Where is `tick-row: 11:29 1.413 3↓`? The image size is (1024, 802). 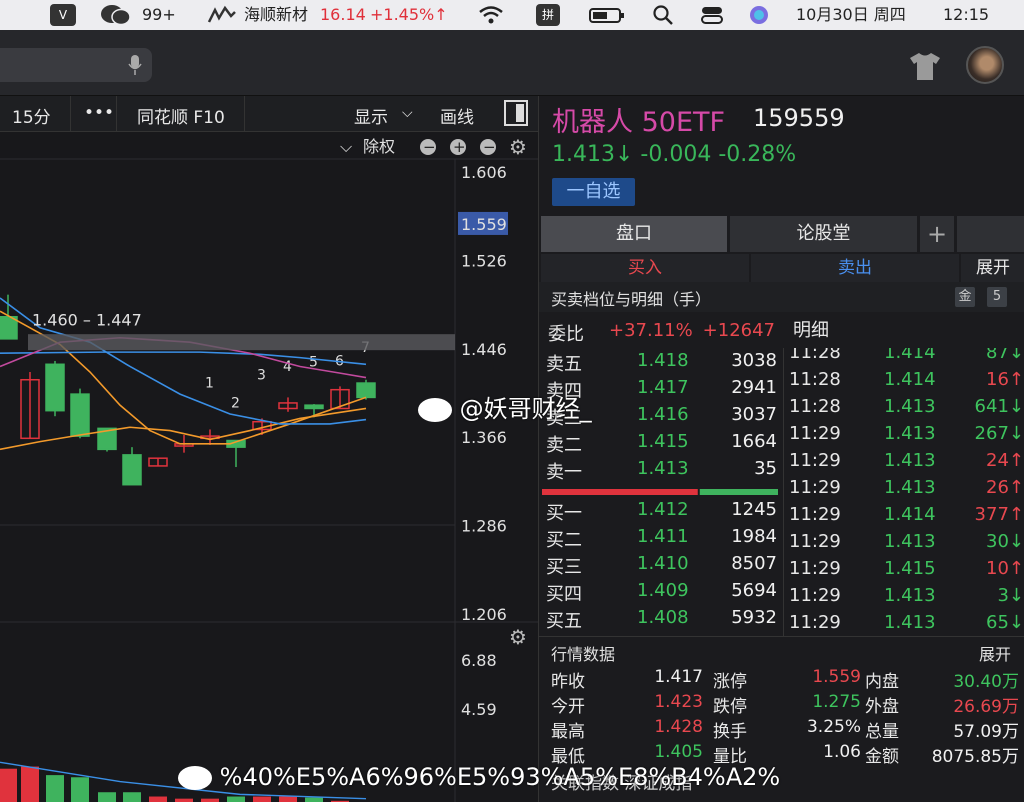 tick-row: 11:29 1.413 3↓ is located at coordinates (904, 596).